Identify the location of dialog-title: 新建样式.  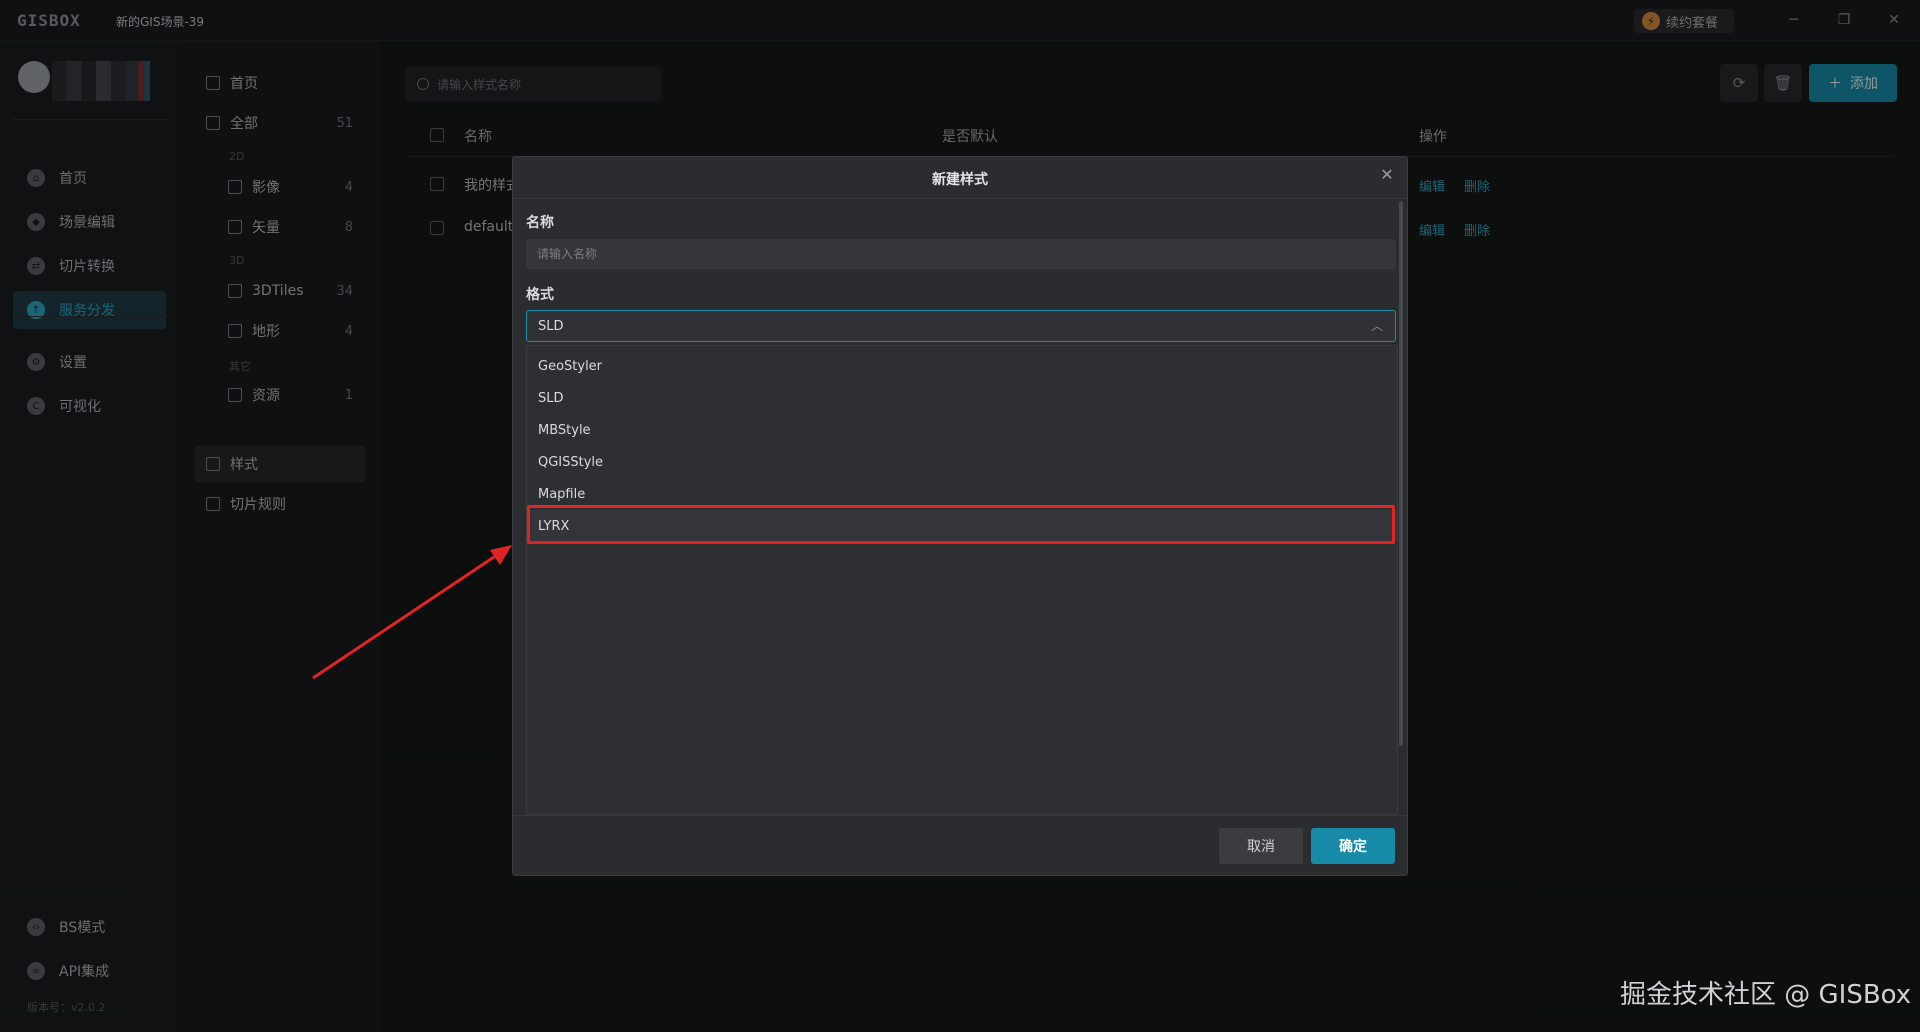
(960, 180).